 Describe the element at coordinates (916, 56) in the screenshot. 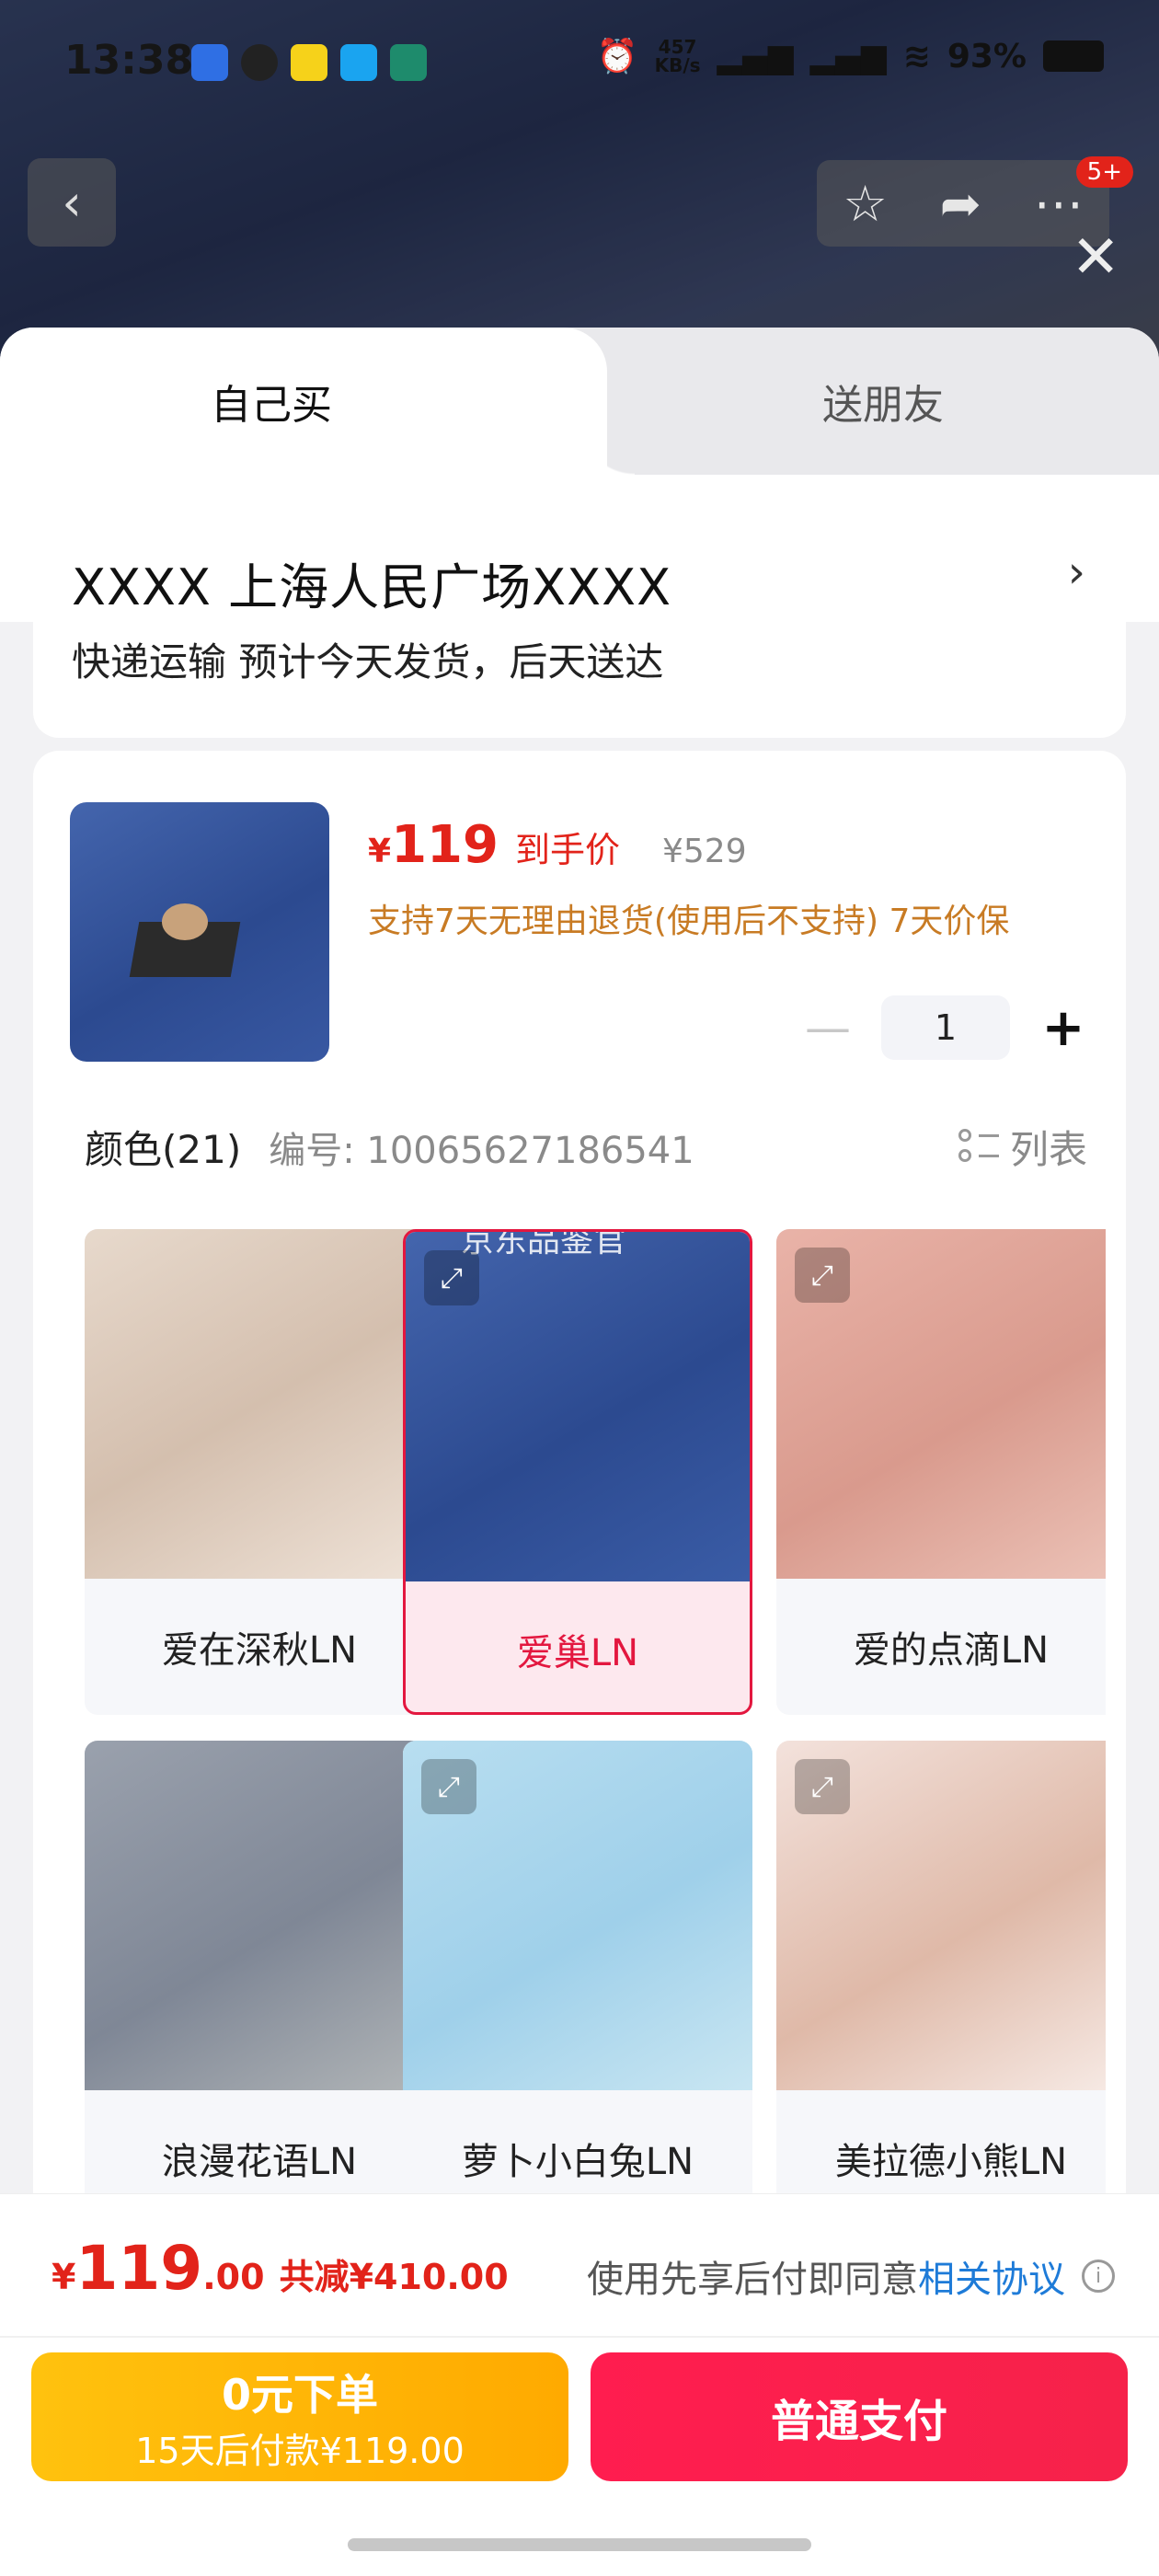

I see `wifi-icon: ≋` at that location.